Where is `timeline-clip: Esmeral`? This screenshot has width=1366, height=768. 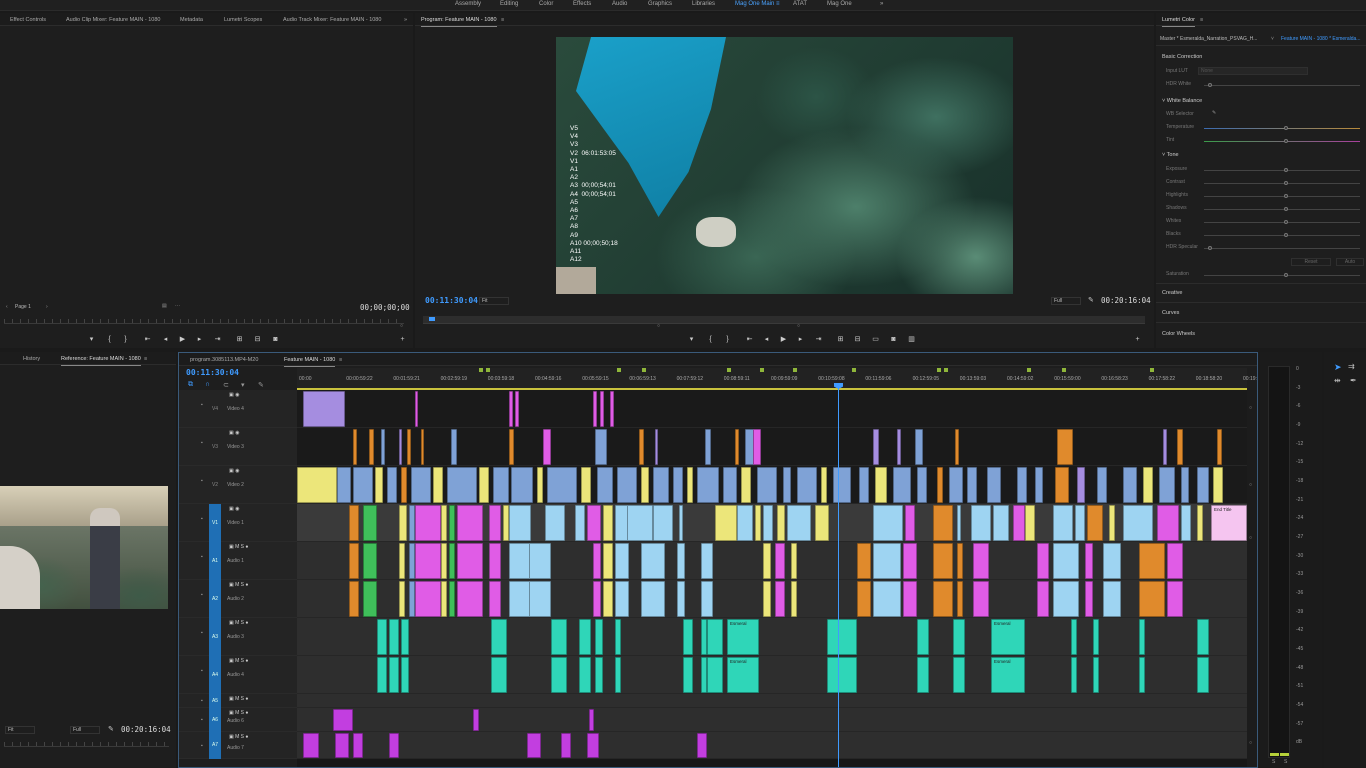
timeline-clip: Esmeral is located at coordinates (743, 637).